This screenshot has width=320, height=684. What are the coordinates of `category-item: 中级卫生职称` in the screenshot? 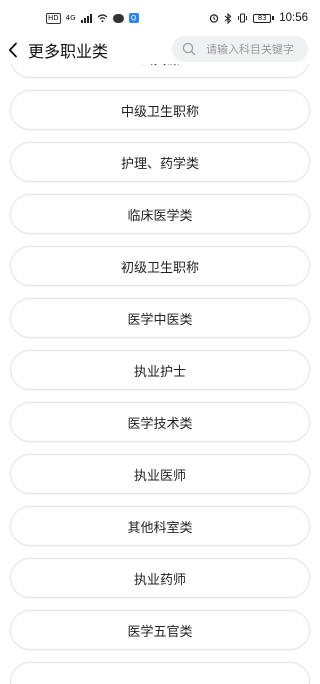 It's located at (160, 110).